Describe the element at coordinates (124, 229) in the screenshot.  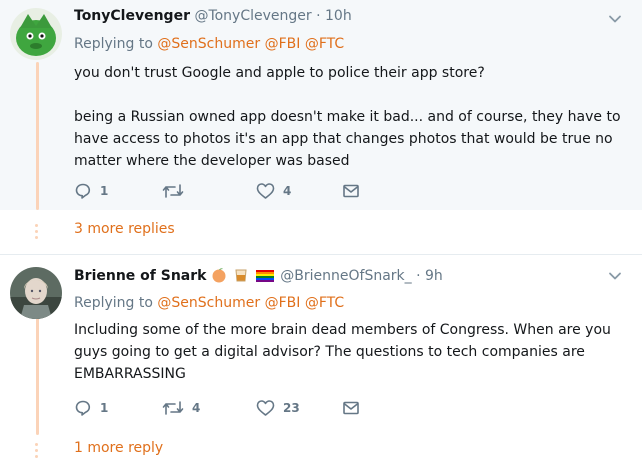
I see `show-more-replies-link: 3 more replies` at that location.